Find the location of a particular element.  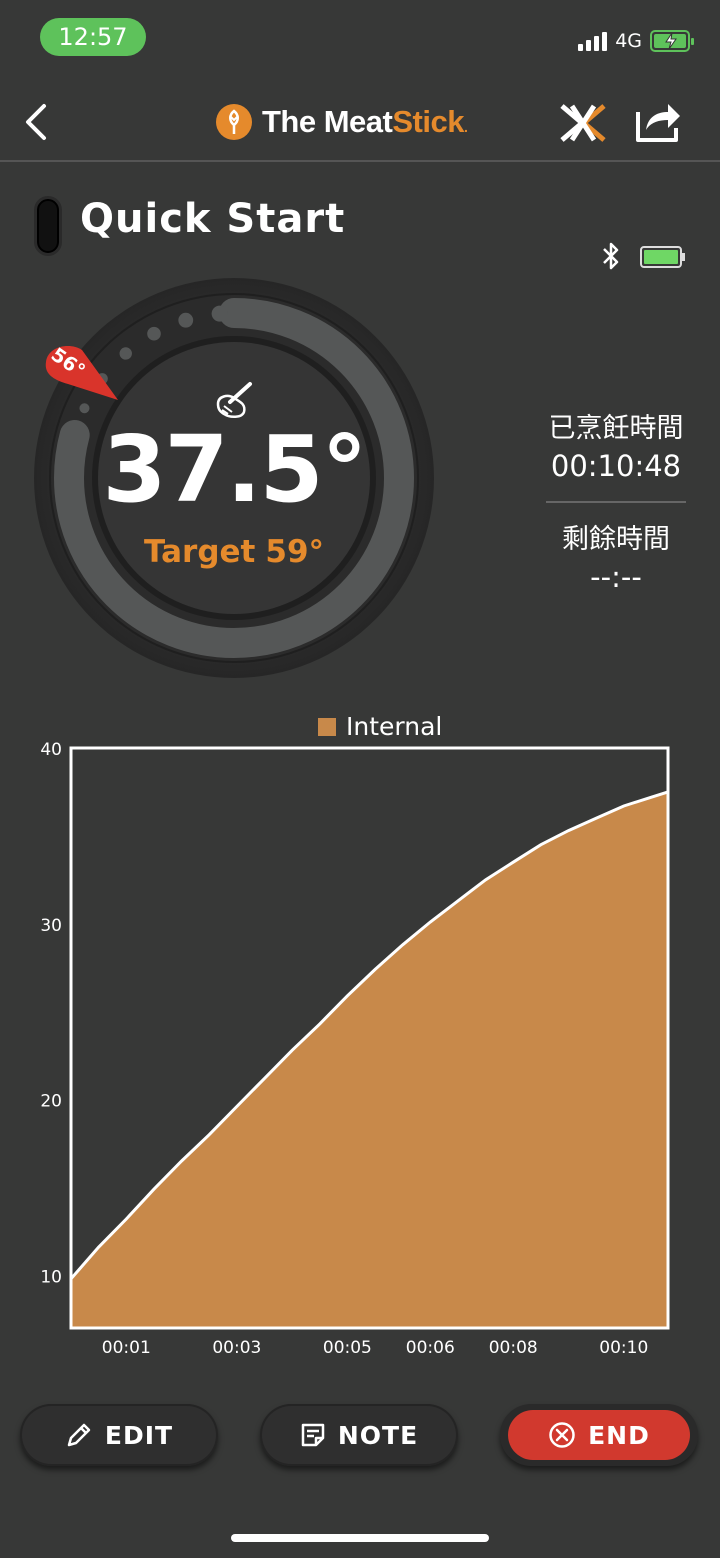

status-indicators: 4G is located at coordinates (636, 41).